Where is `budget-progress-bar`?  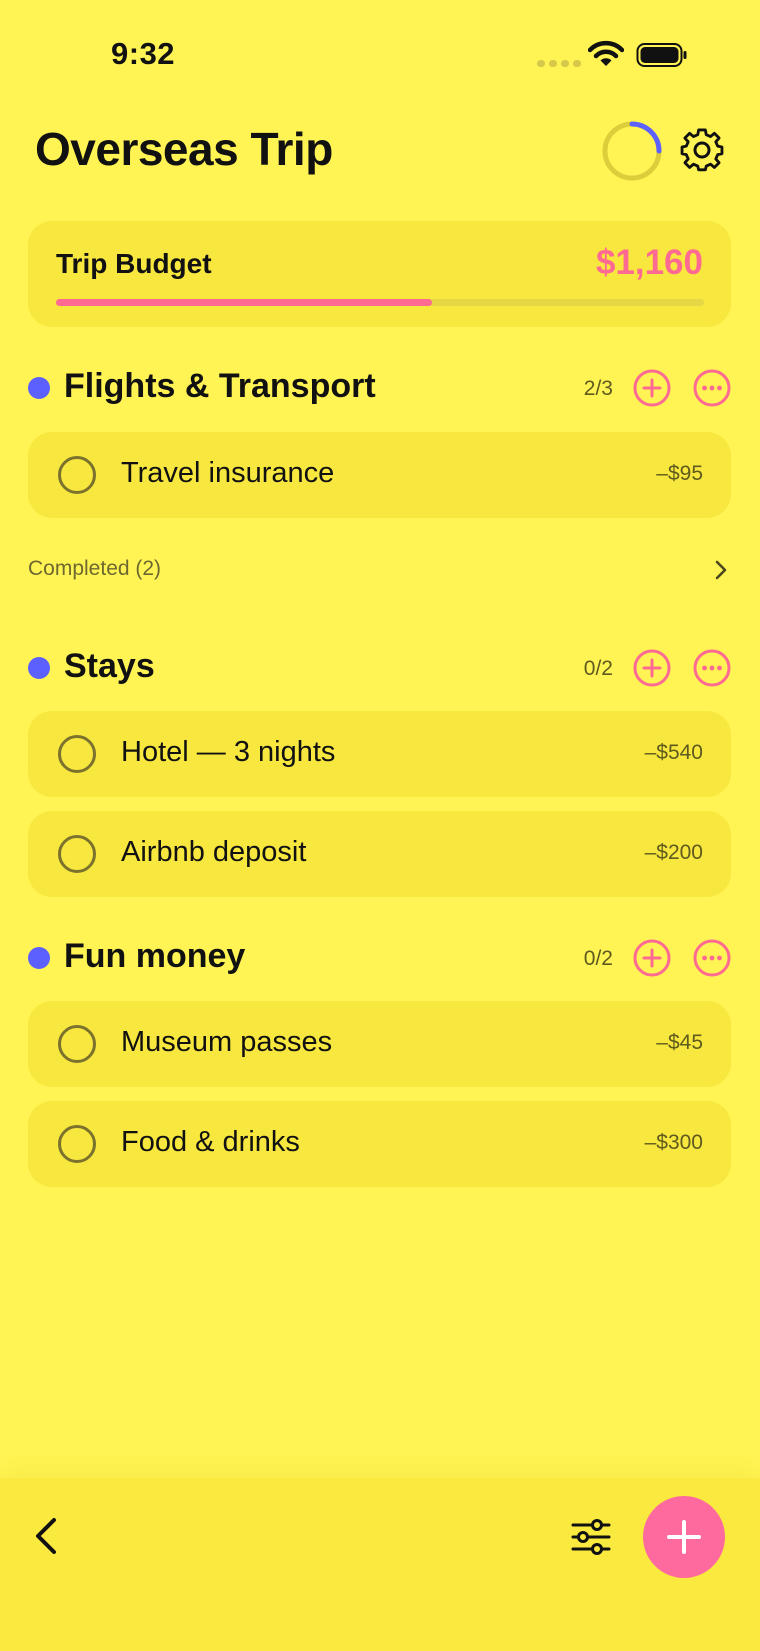 budget-progress-bar is located at coordinates (380, 302).